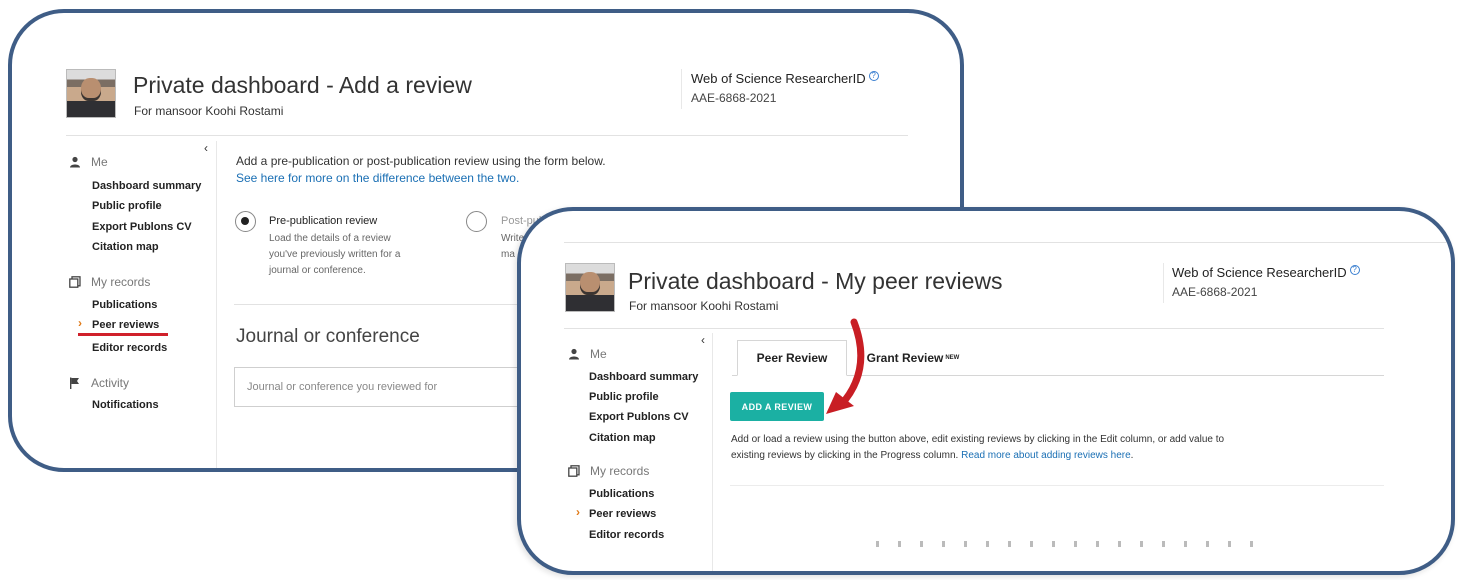  Describe the element at coordinates (476, 221) in the screenshot. I see `post-publication-radio` at that location.